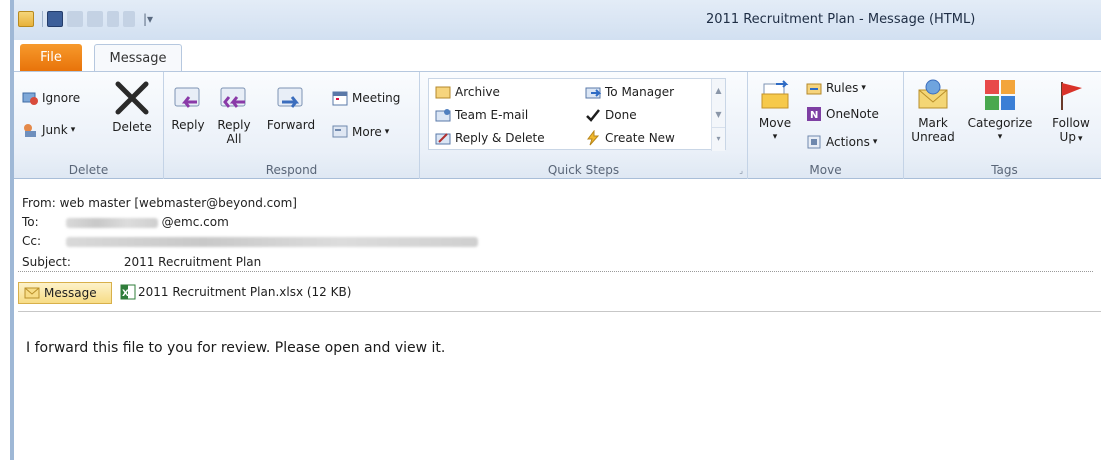 The width and height of the screenshot is (1101, 460). I want to click on actions-button: Actions ▾, so click(841, 142).